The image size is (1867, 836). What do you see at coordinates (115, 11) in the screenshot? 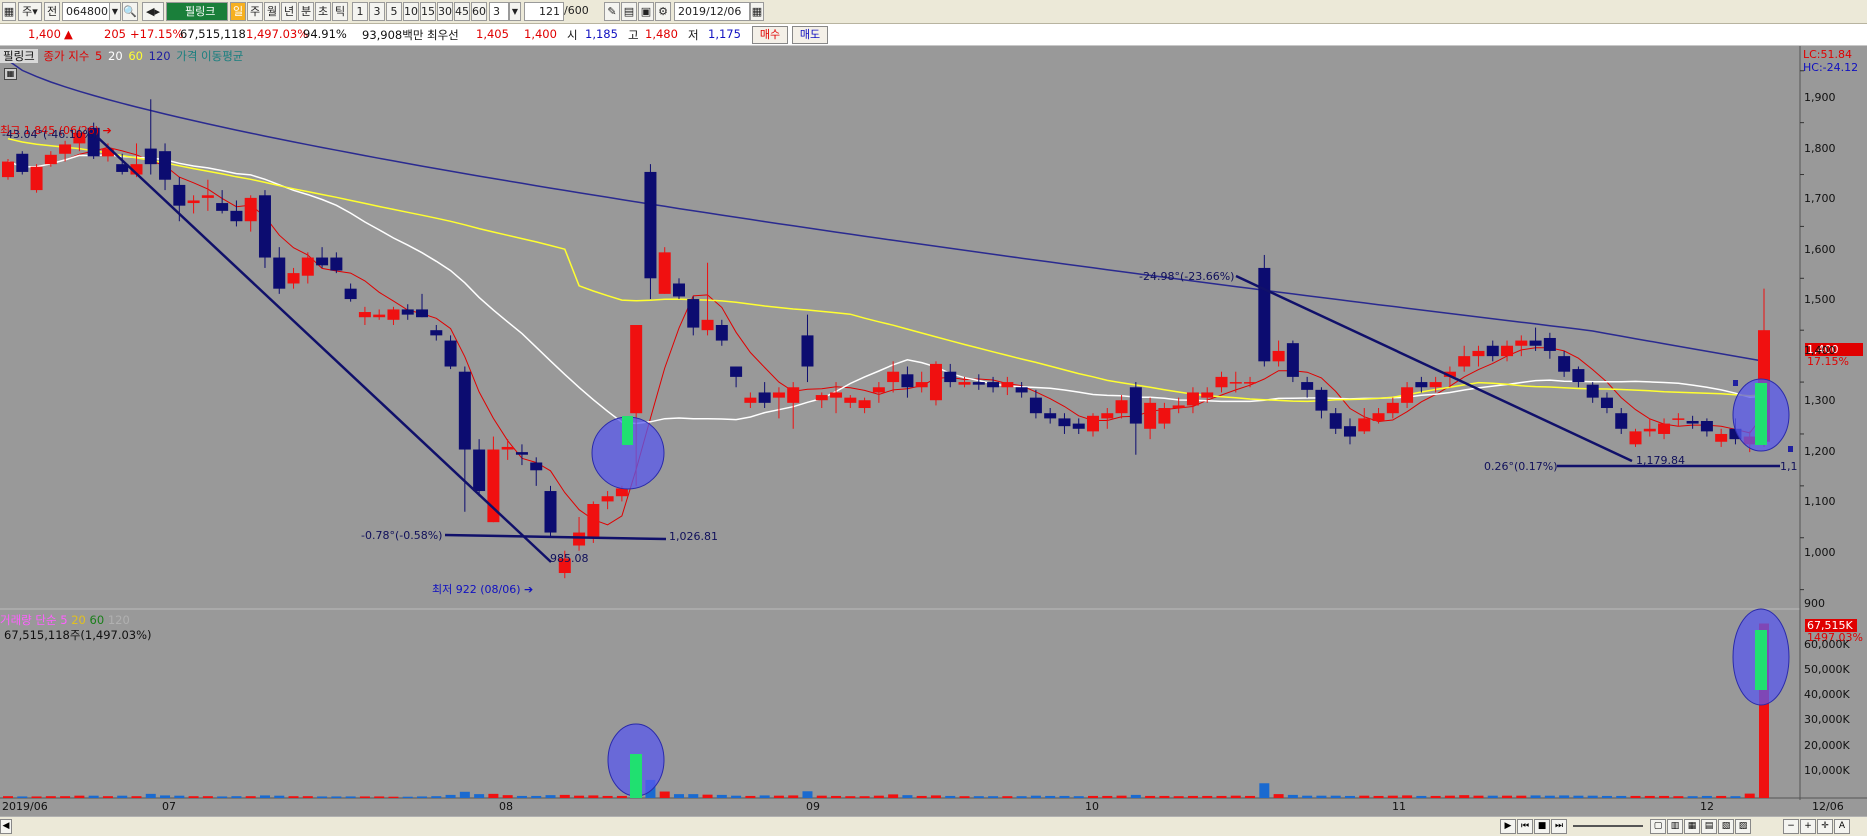
I see `code-dropdown-icon: ▼` at bounding box center [115, 11].